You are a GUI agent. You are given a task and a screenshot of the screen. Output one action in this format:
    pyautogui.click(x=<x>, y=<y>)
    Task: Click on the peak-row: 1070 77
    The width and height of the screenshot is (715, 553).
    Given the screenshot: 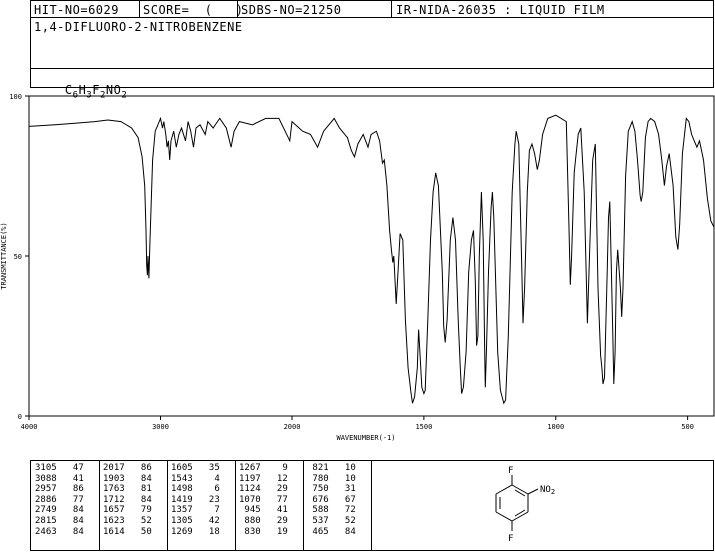 What is the action you would take?
    pyautogui.click(x=263, y=499)
    